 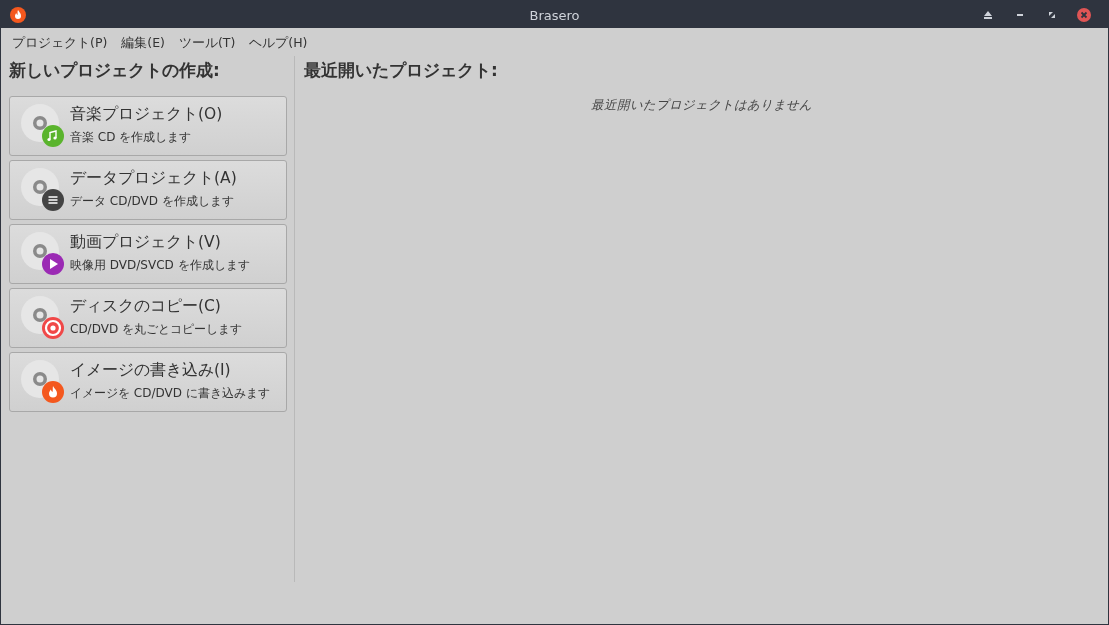 I want to click on section-heading: 最近開いたプロジェクト:, so click(x=401, y=70).